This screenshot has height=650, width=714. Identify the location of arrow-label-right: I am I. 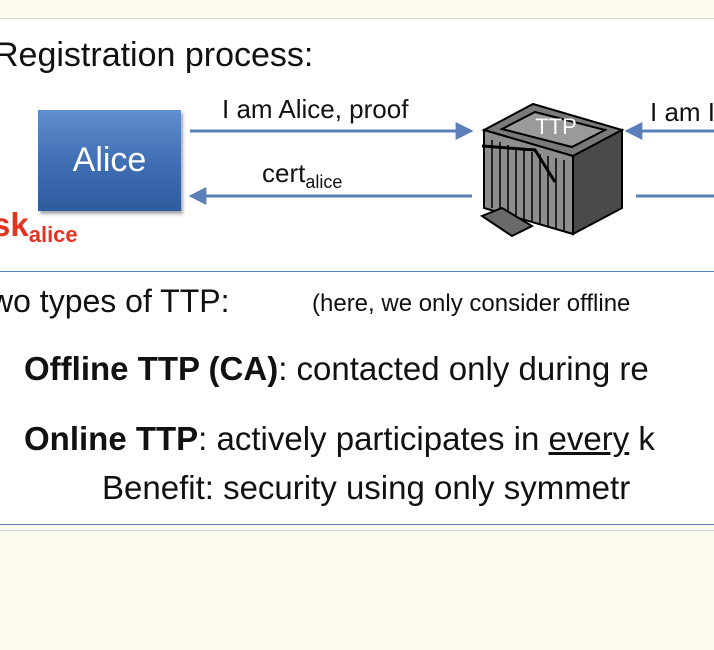
(682, 112).